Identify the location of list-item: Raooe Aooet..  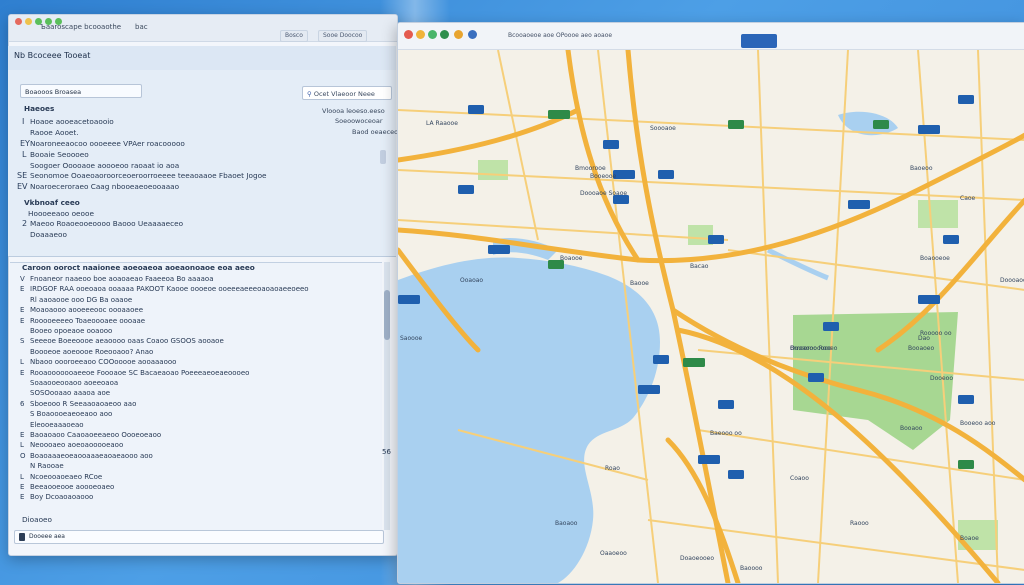
(54, 132).